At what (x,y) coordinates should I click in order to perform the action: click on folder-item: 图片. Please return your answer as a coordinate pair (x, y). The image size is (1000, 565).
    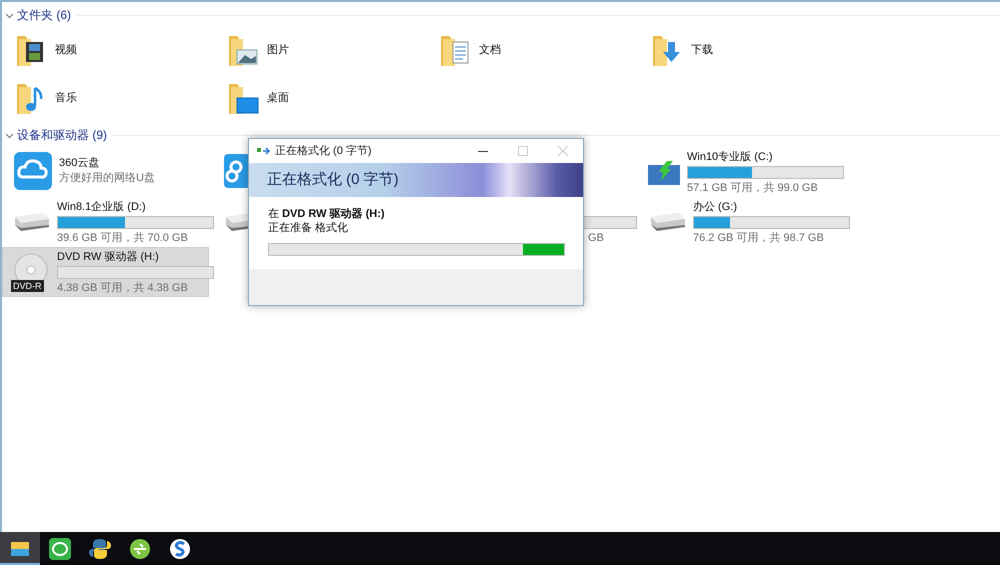
    Looking at the image, I should click on (333, 50).